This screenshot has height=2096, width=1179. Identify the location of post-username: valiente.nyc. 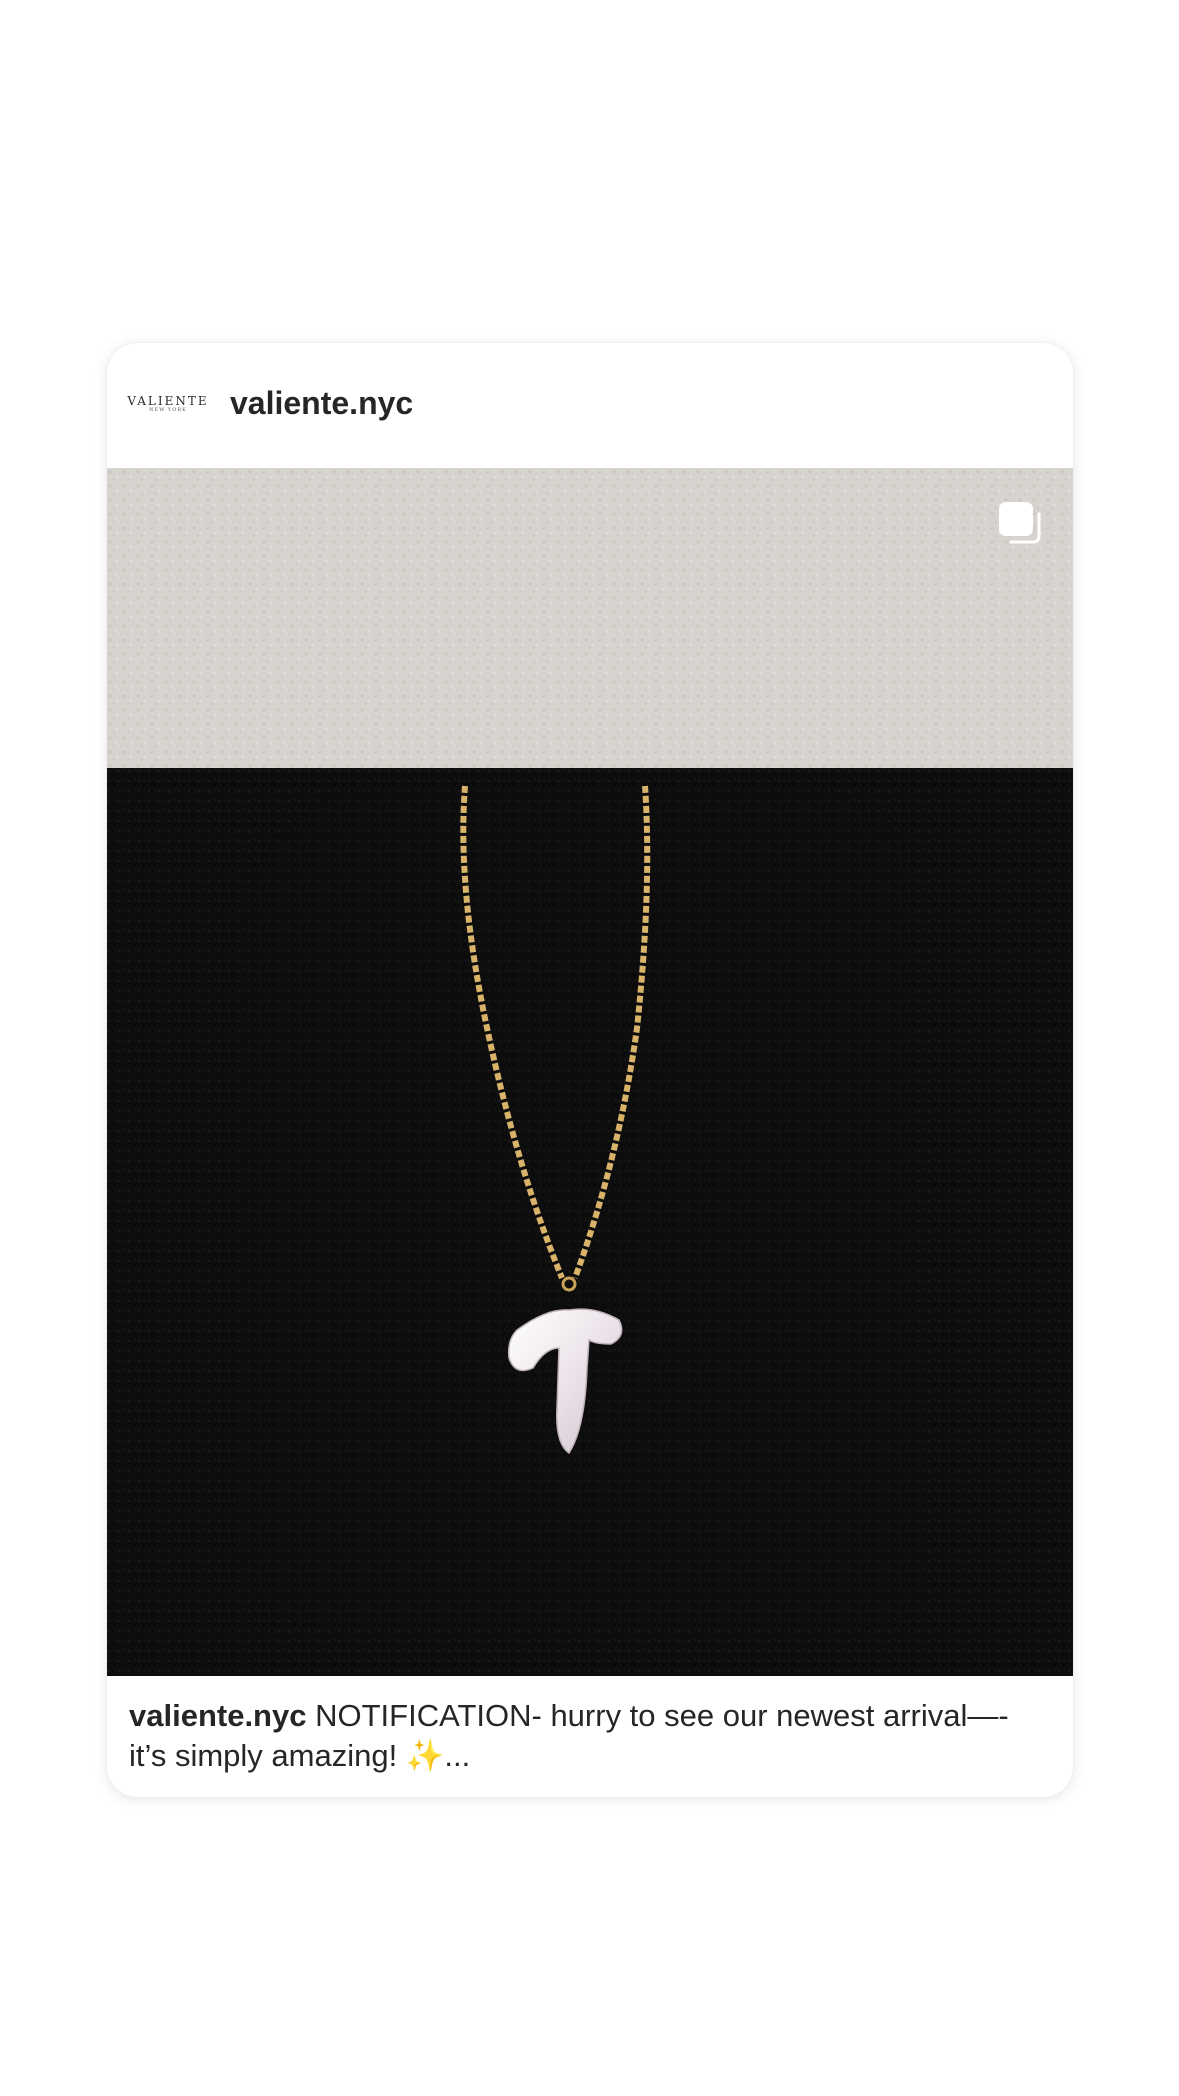
(321, 403).